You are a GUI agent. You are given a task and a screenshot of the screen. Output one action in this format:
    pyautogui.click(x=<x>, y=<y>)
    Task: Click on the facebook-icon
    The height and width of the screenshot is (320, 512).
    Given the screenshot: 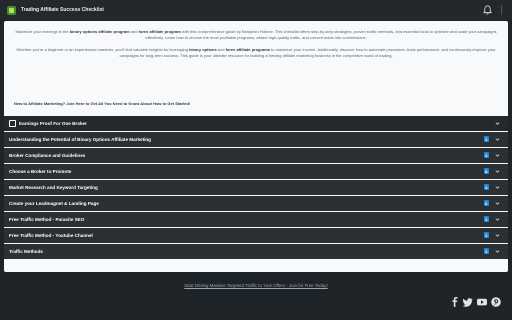 What is the action you would take?
    pyautogui.click(x=455, y=302)
    